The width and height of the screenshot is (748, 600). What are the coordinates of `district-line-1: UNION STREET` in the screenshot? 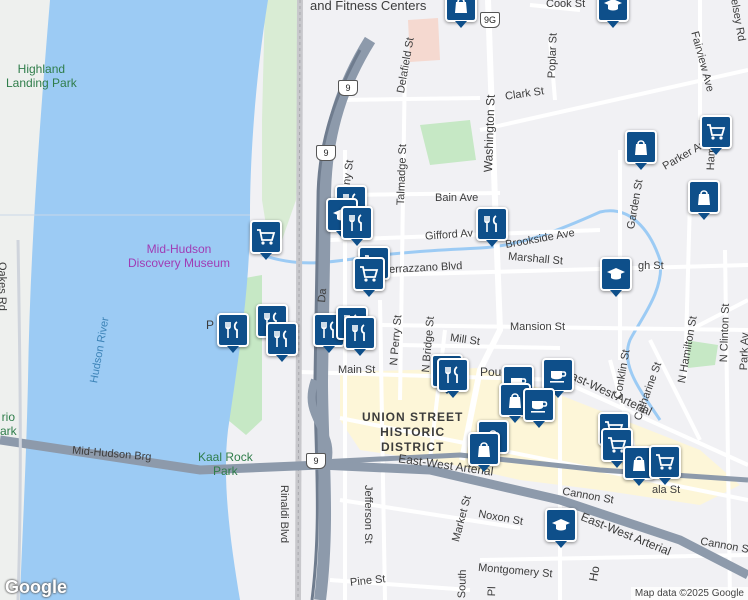 It's located at (413, 417).